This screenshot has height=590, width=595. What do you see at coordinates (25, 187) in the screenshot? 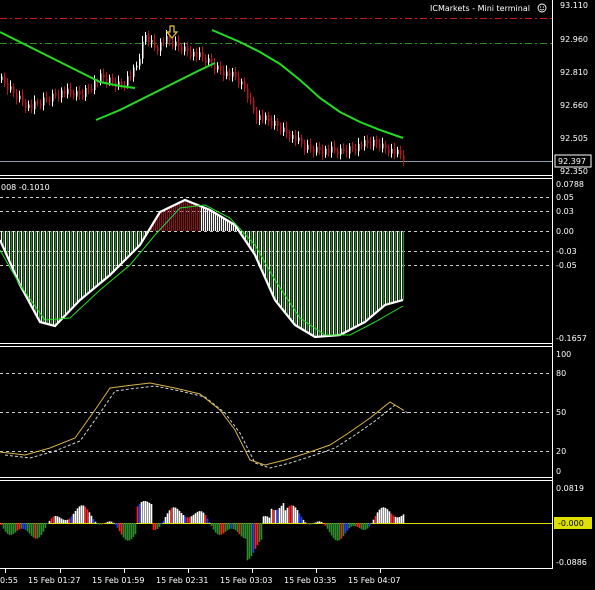
I see `macd-label: 008 -0.1010` at bounding box center [25, 187].